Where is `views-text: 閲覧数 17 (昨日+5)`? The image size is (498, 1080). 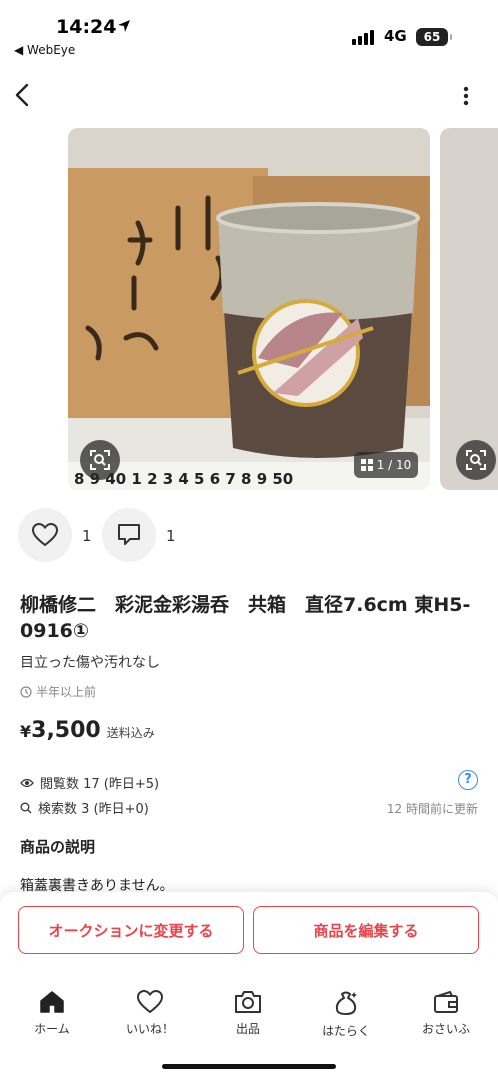
views-text: 閲覧数 17 (昨日+5) is located at coordinates (100, 784).